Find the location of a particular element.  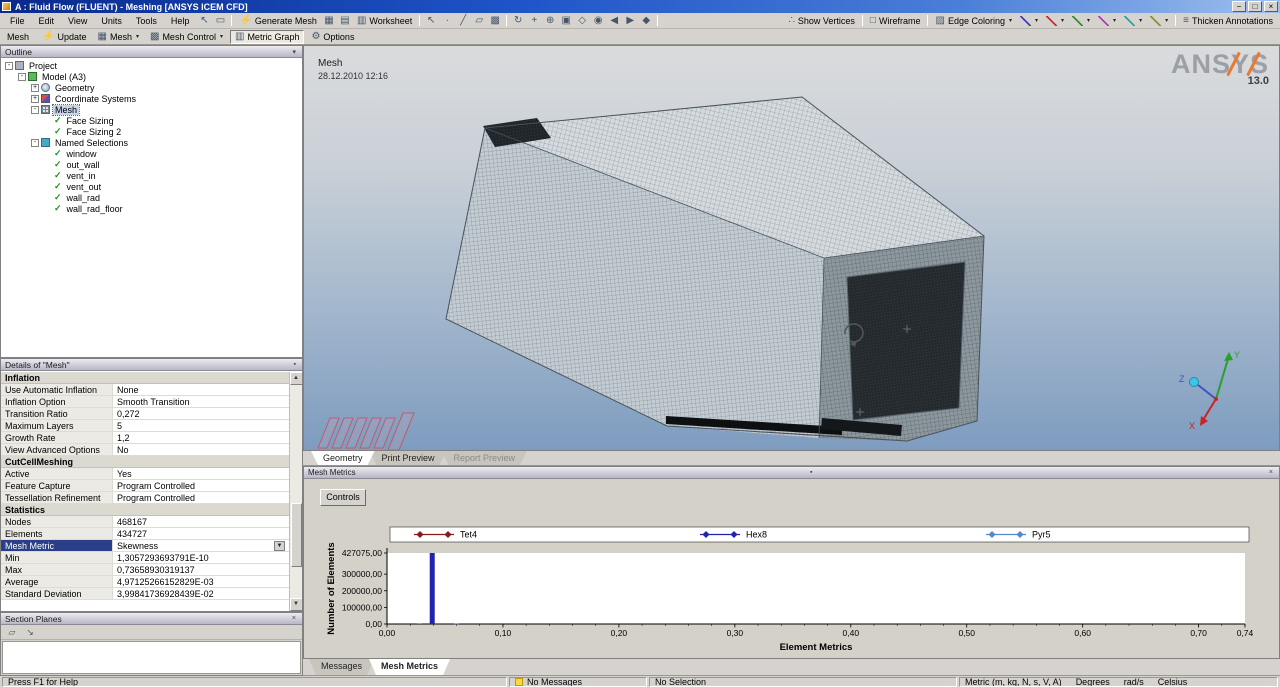

outline-panel-menu-icon: ▾ is located at coordinates (294, 52).